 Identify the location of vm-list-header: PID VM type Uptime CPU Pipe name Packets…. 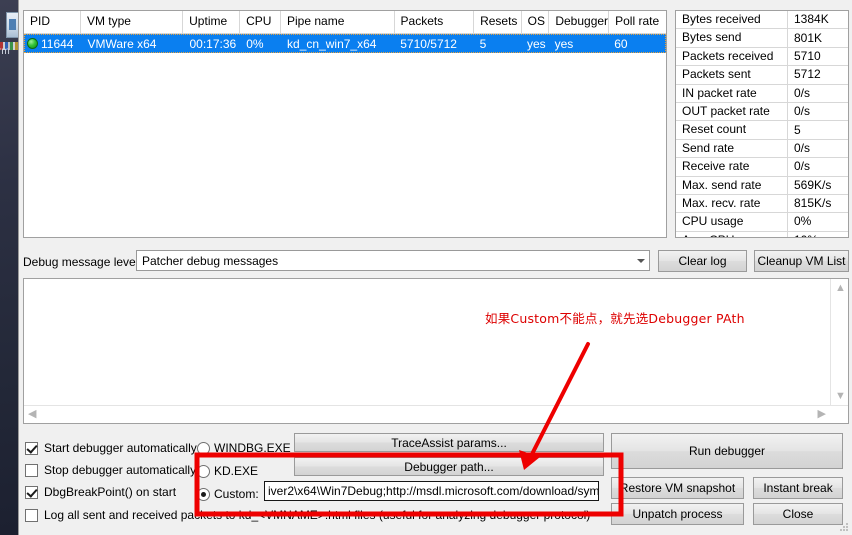
(345, 22).